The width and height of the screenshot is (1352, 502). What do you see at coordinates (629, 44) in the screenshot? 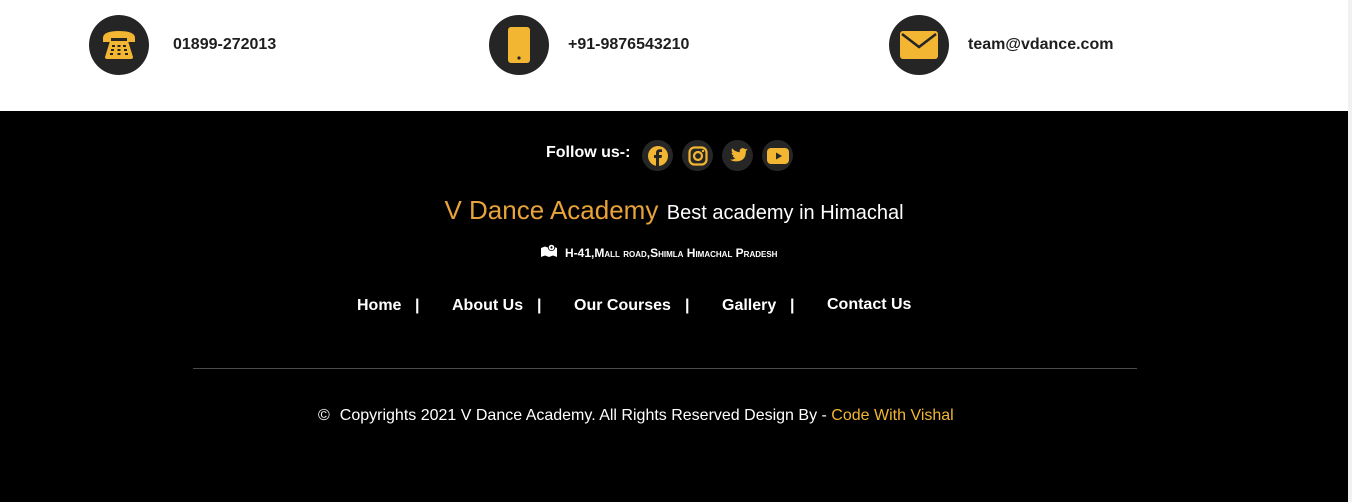
I see `mobile-number: +91-9876543210` at bounding box center [629, 44].